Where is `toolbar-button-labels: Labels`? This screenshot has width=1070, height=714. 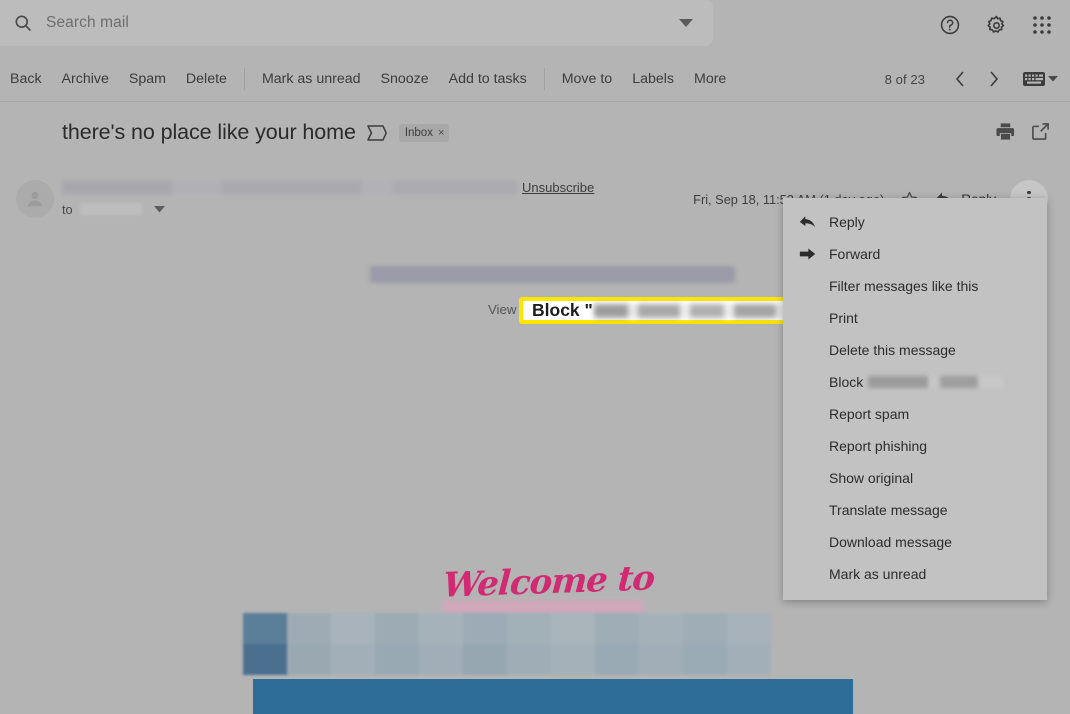
toolbar-button-labels: Labels is located at coordinates (653, 79).